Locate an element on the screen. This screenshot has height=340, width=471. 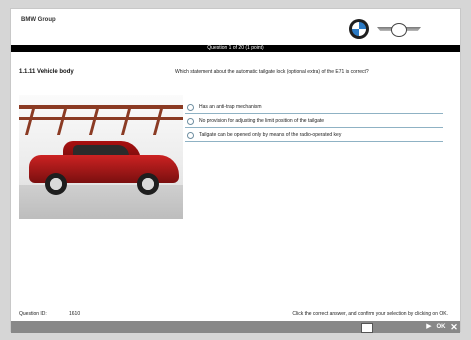
question-id-label: Question ID: is located at coordinates (33, 314).